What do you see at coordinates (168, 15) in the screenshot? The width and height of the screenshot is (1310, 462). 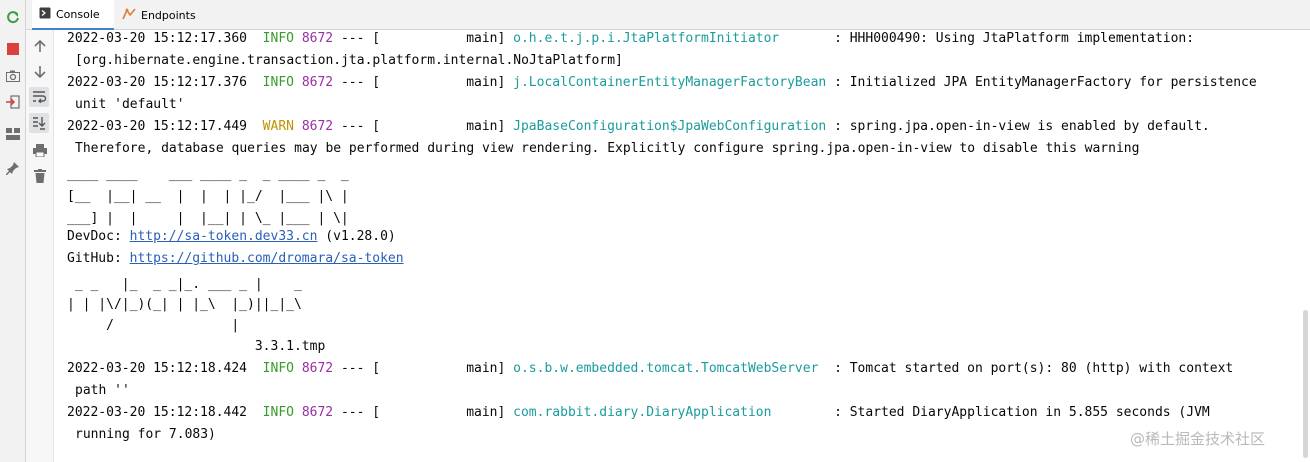 I see `tab-endpoints-label: Endpoints` at bounding box center [168, 15].